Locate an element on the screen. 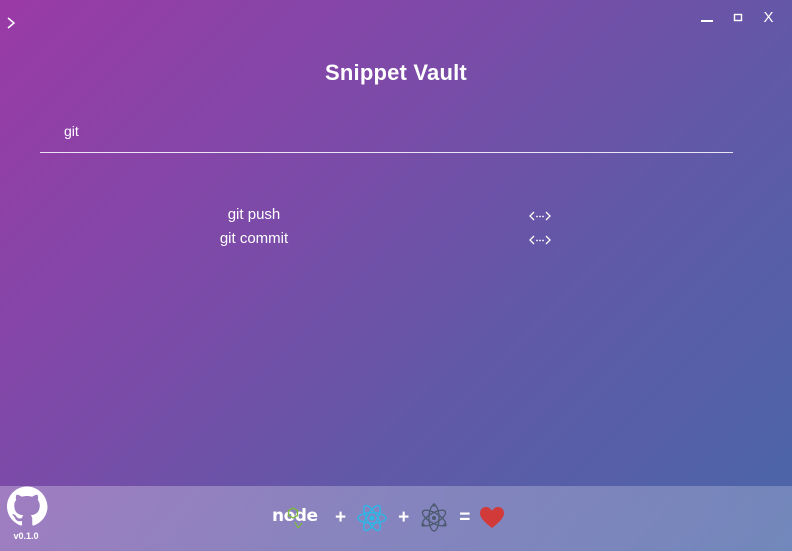 The height and width of the screenshot is (551, 792). search-field is located at coordinates (386, 132).